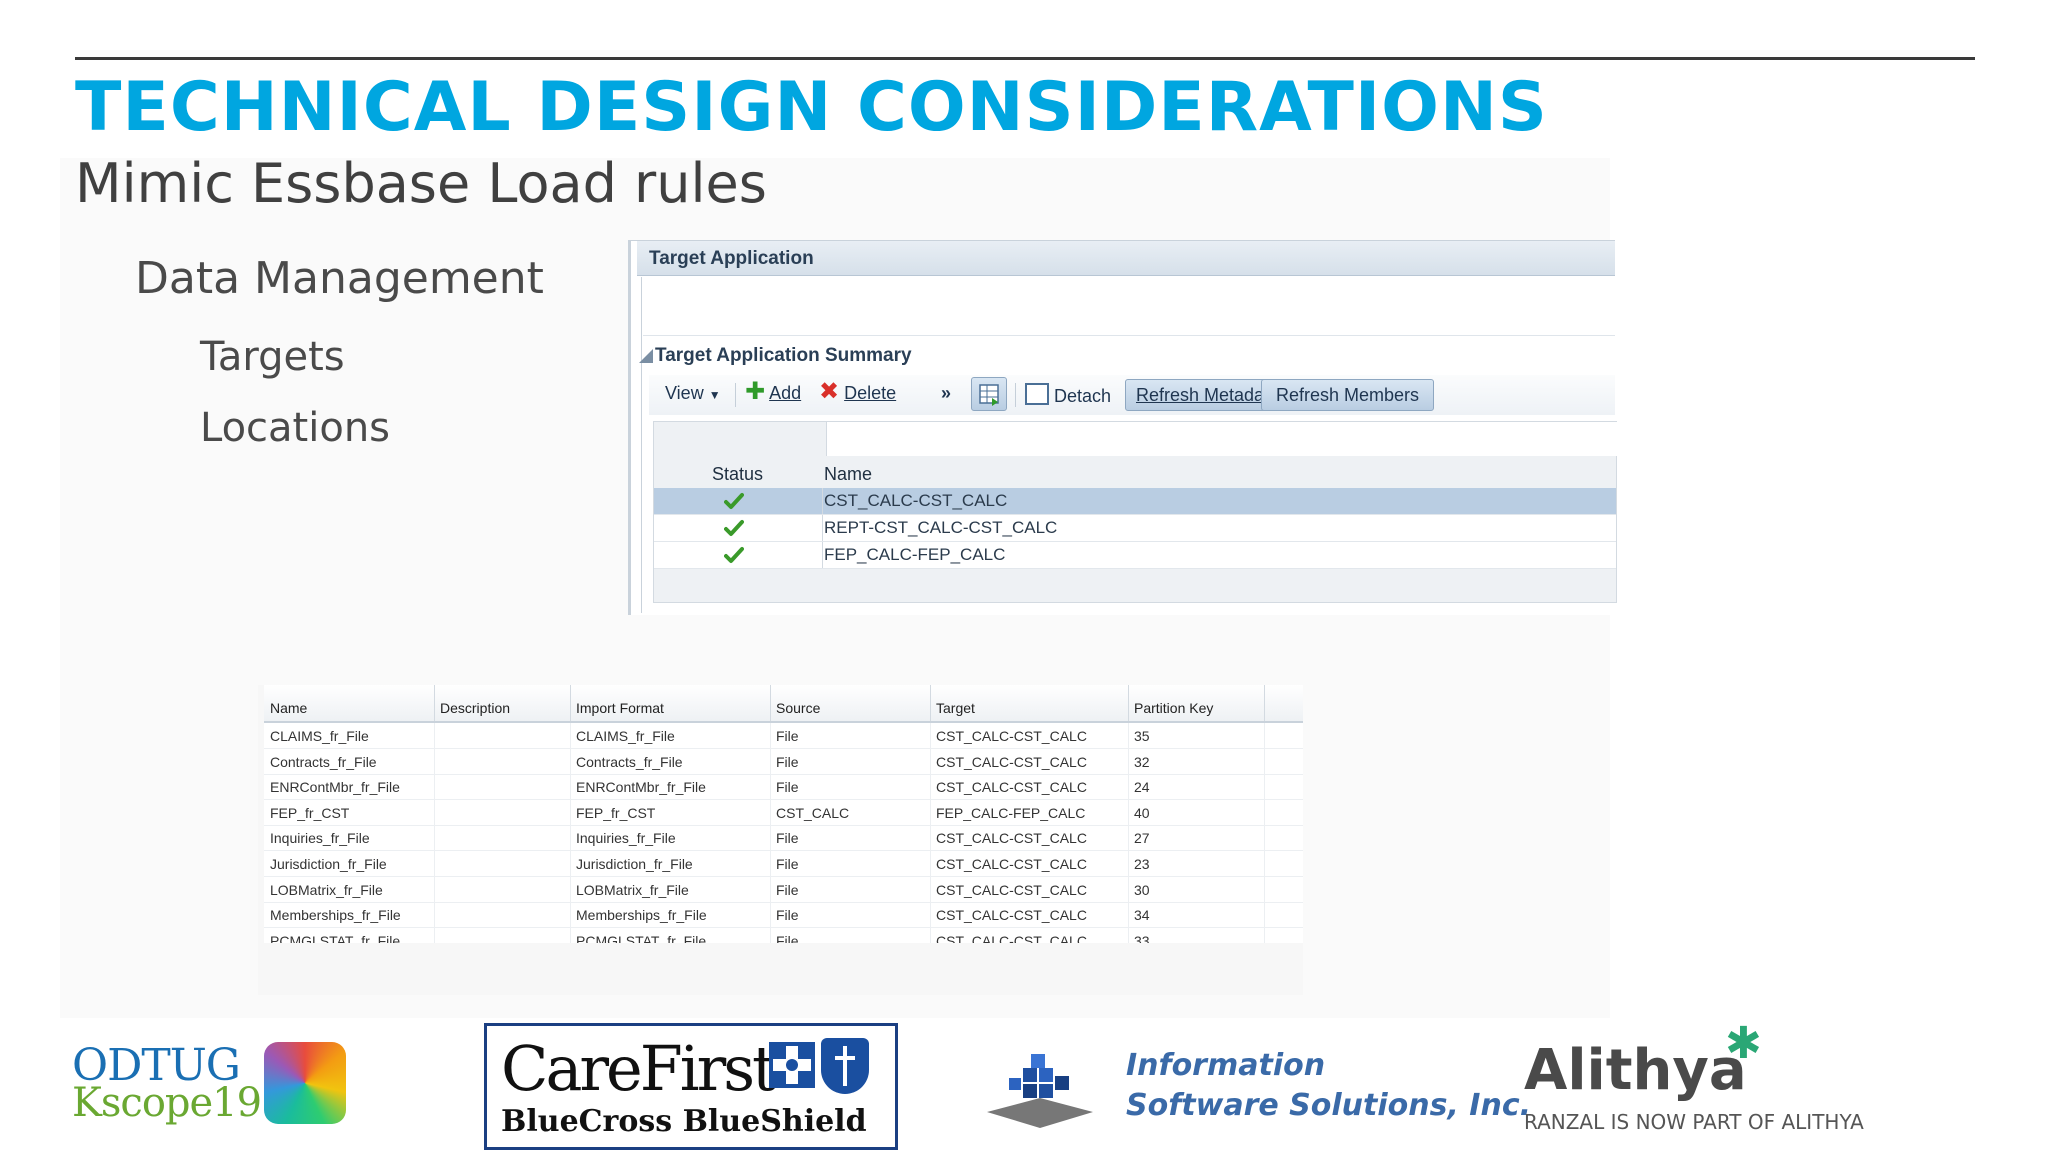 The image size is (2048, 1152). What do you see at coordinates (1083, 396) in the screenshot?
I see `detach-label: Detach` at bounding box center [1083, 396].